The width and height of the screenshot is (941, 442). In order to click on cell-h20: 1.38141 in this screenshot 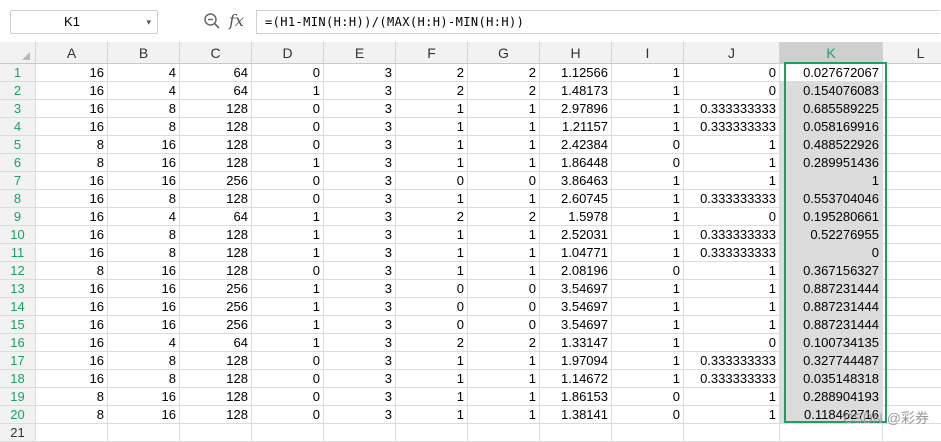, I will do `click(576, 415)`.